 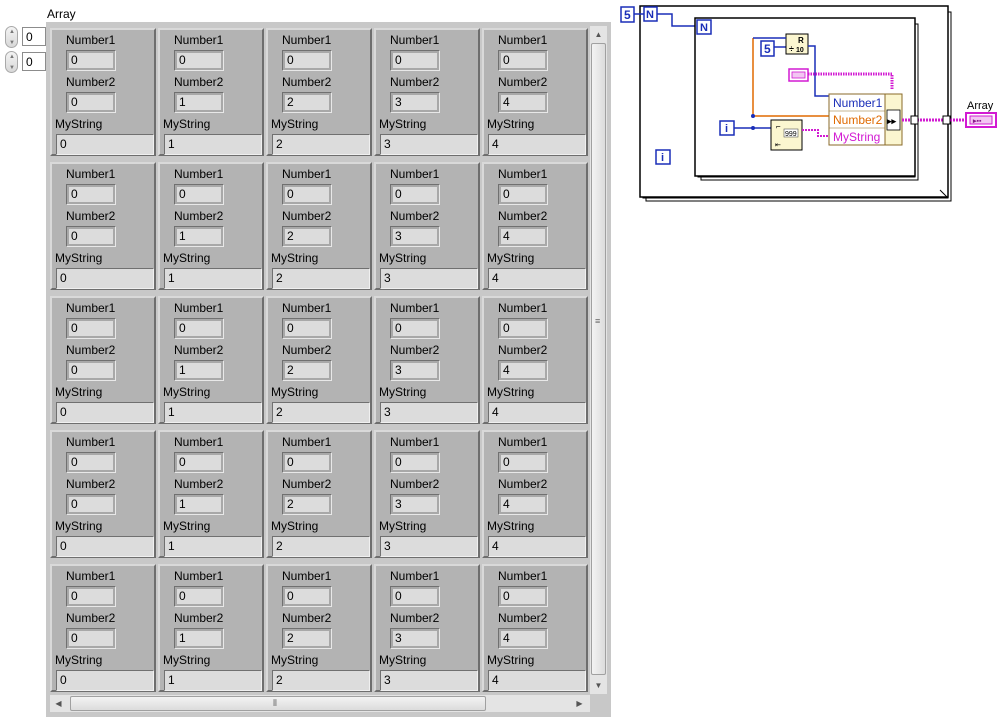 What do you see at coordinates (278, 703) in the screenshot?
I see `horizontal-scroll-thumb: ⦀` at bounding box center [278, 703].